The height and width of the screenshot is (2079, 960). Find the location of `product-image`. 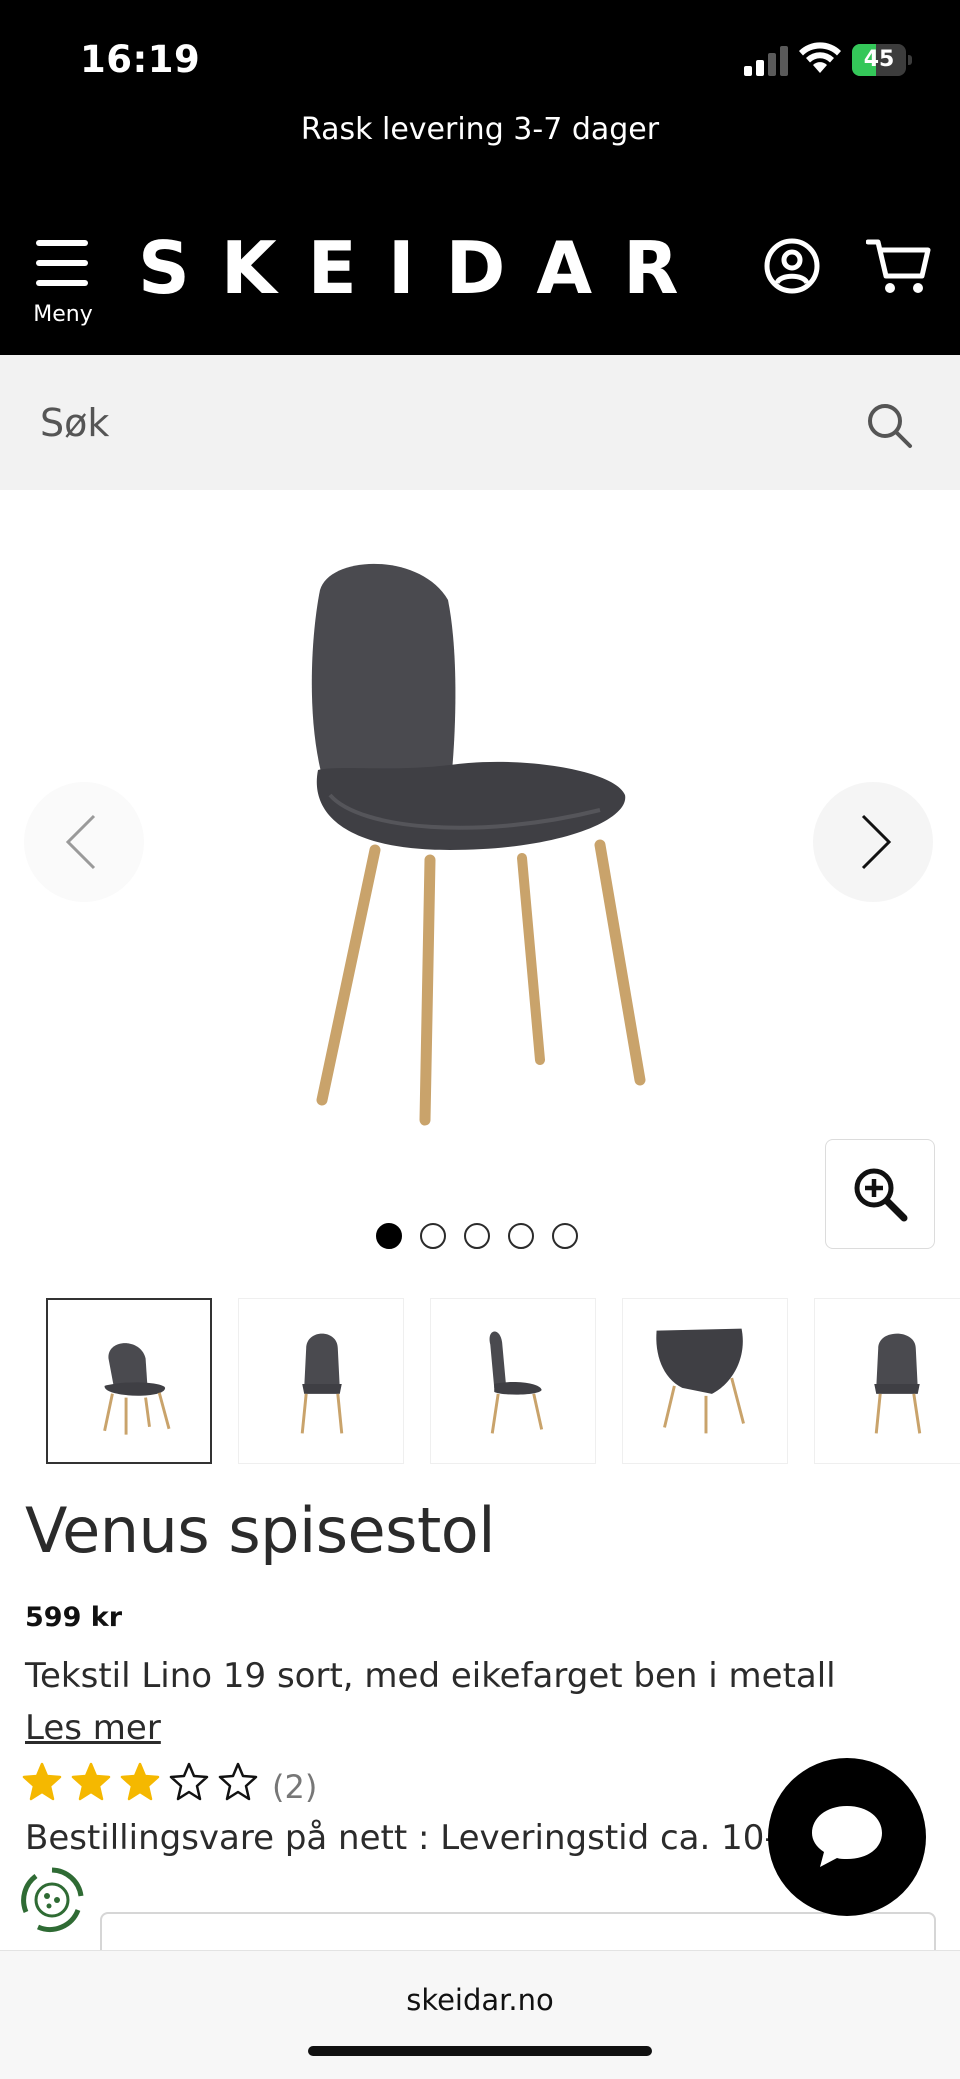

product-image is located at coordinates (480, 845).